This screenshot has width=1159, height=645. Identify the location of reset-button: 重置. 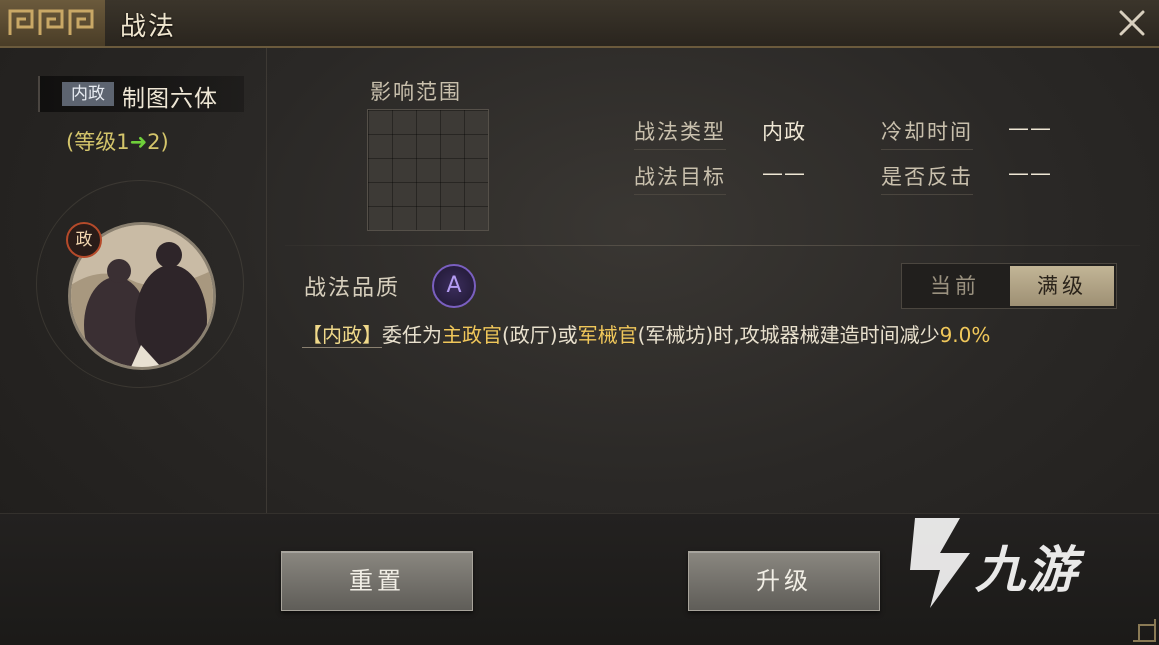
(377, 581).